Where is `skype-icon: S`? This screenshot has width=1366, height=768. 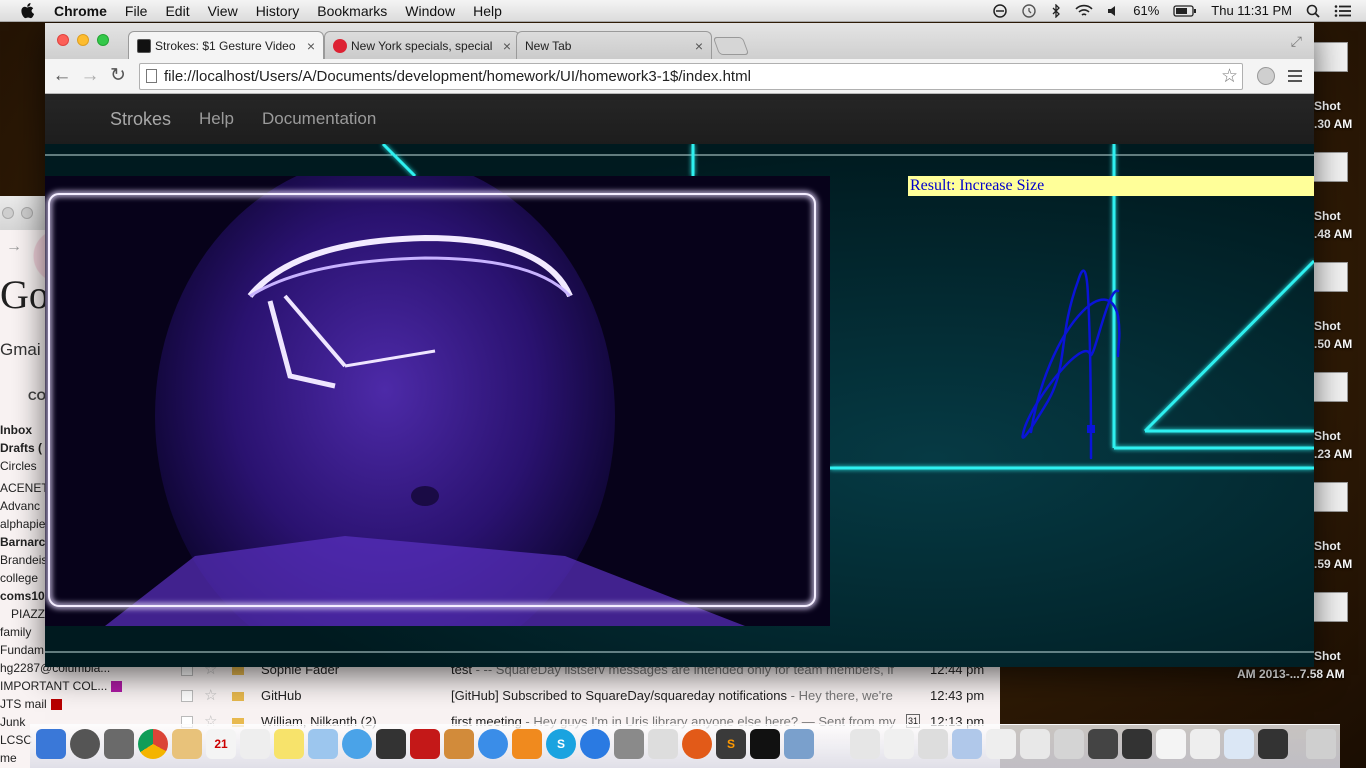
skype-icon: S is located at coordinates (561, 744).